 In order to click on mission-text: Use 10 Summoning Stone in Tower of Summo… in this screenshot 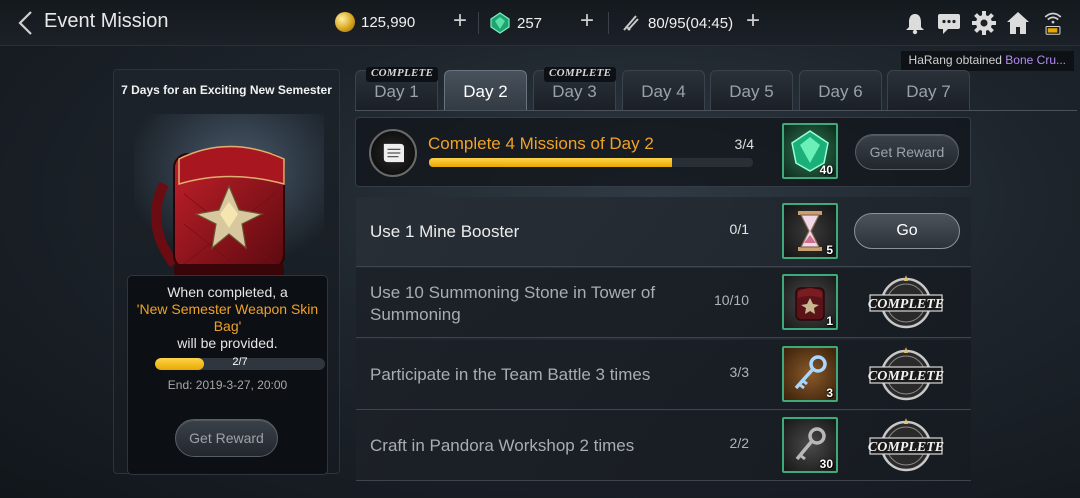, I will do `click(513, 303)`.